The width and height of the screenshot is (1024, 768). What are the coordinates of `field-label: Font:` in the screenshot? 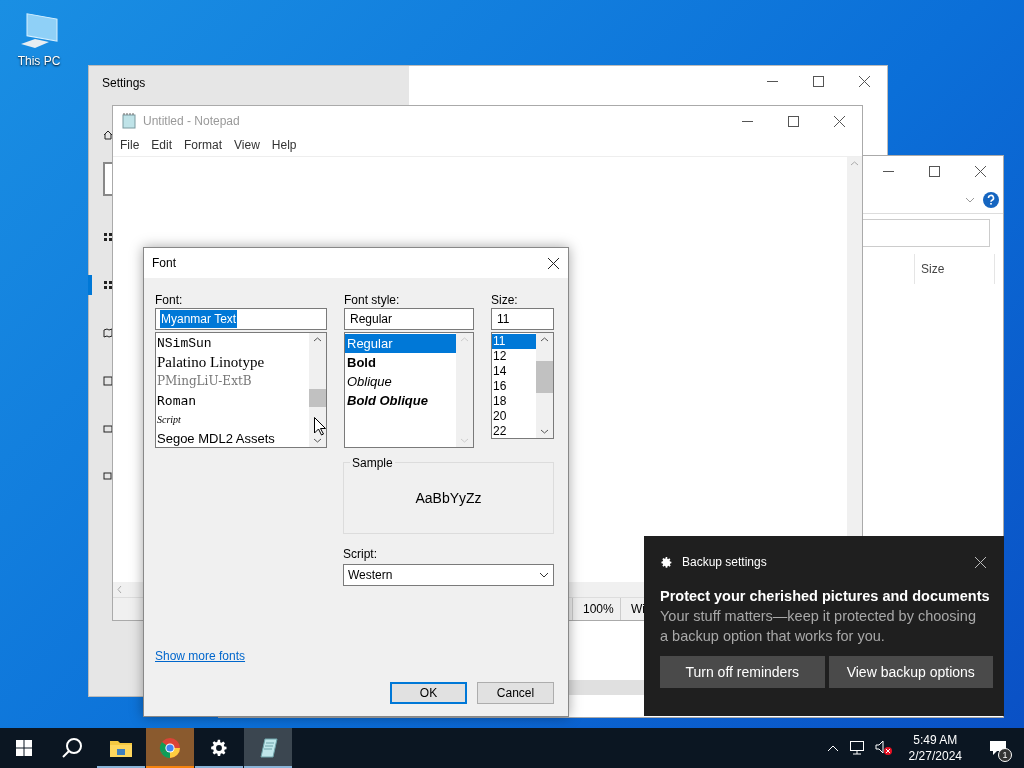 It's located at (169, 300).